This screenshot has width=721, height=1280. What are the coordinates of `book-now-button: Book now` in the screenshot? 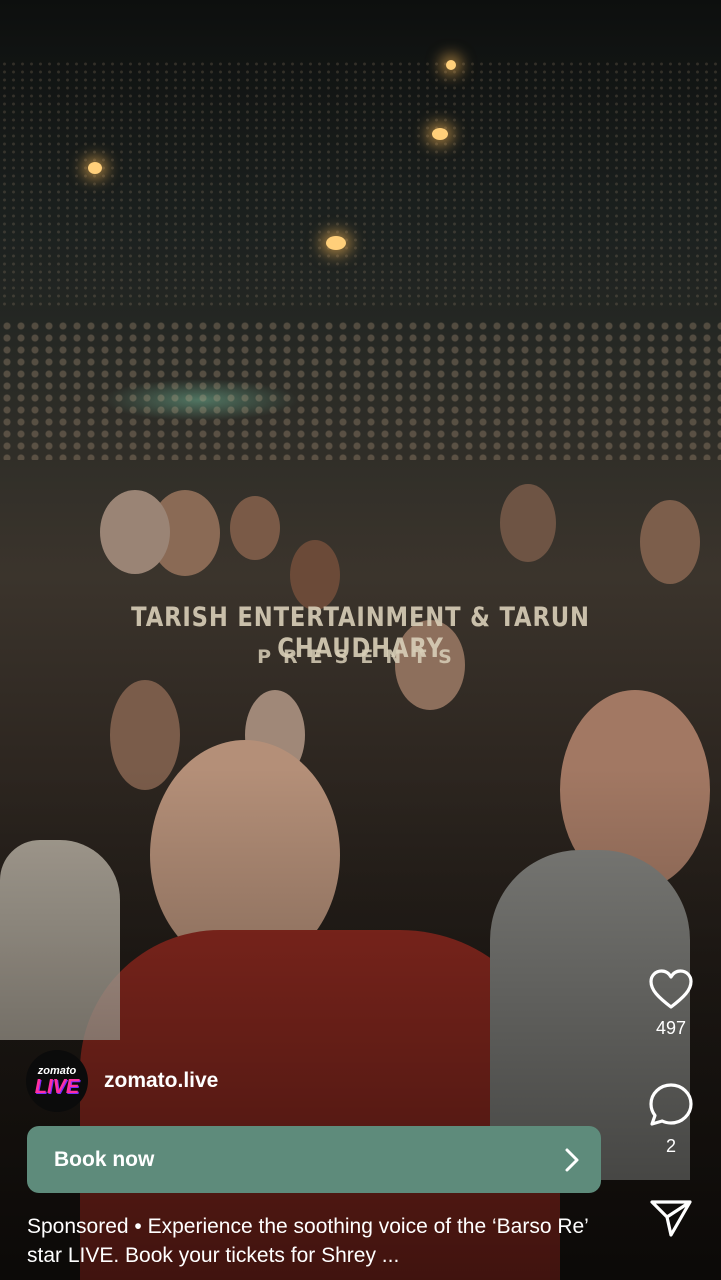 It's located at (314, 1159).